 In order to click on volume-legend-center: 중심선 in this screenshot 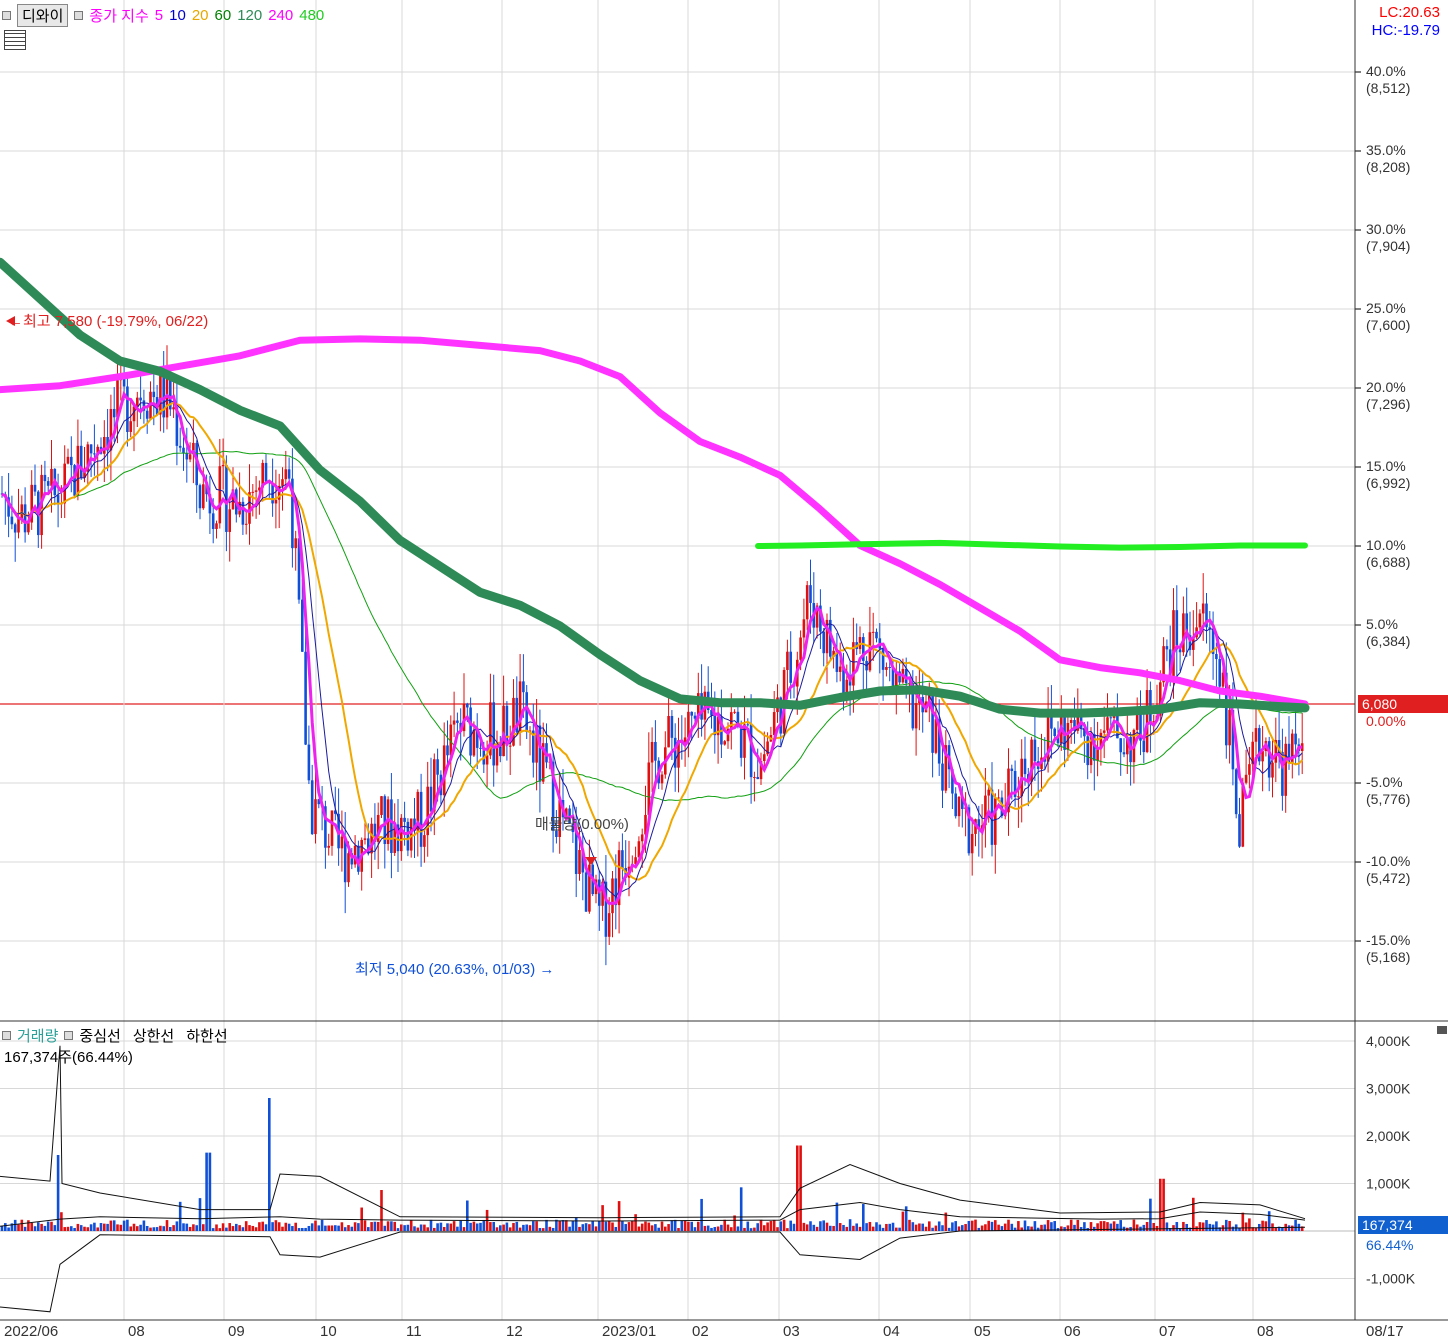, I will do `click(100, 1036)`.